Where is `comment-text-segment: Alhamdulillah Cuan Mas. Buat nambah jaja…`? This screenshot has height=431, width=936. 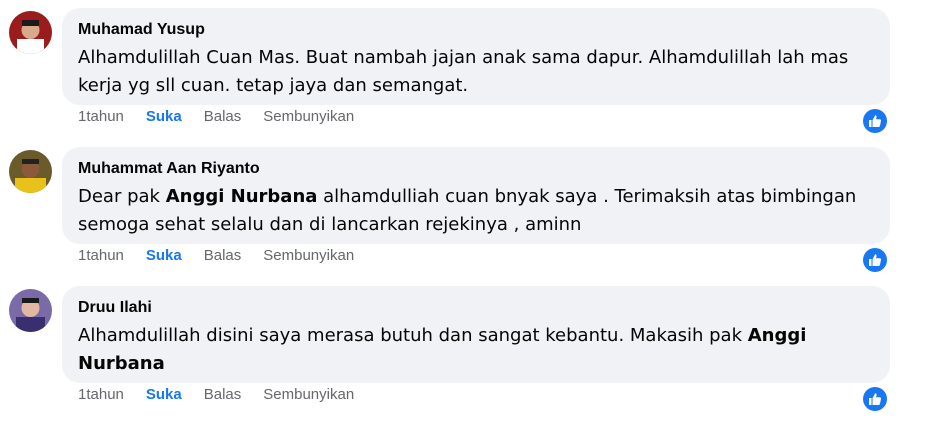 comment-text-segment: Alhamdulillah Cuan Mas. Buat nambah jaja… is located at coordinates (463, 71).